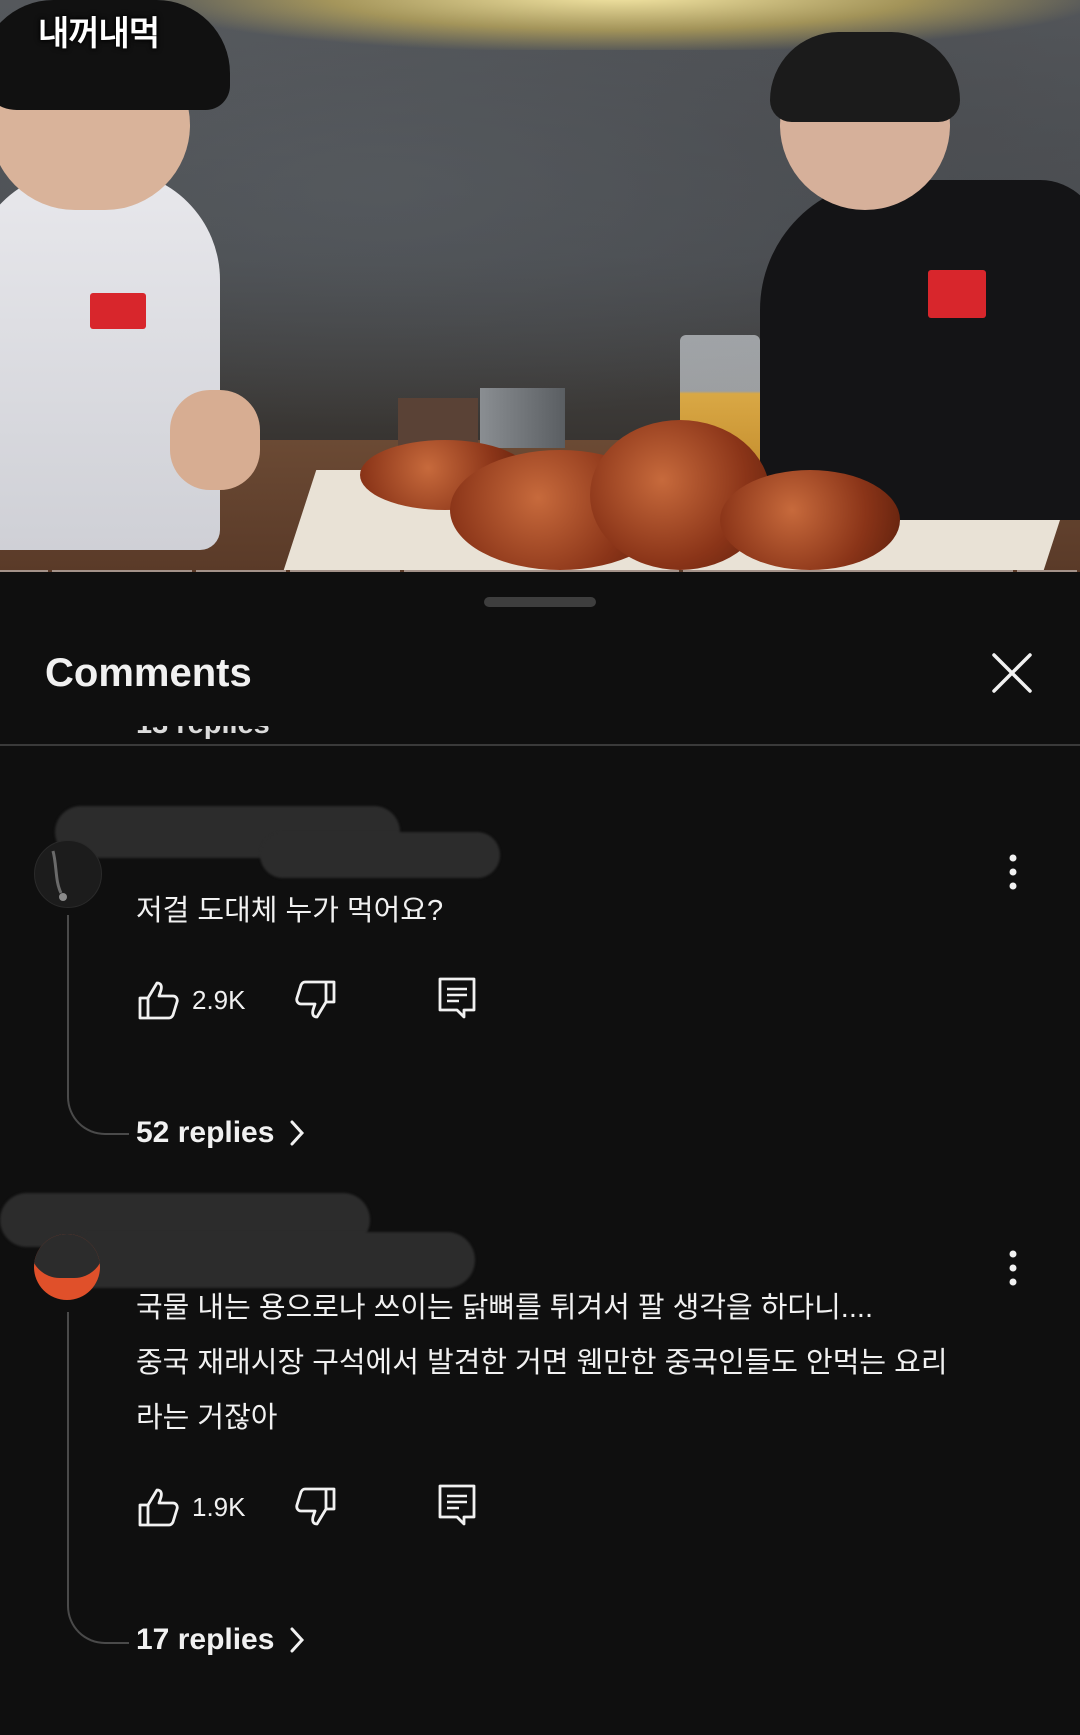 The image size is (1080, 1735). I want to click on view-replies-button: 17 replies, so click(221, 1640).